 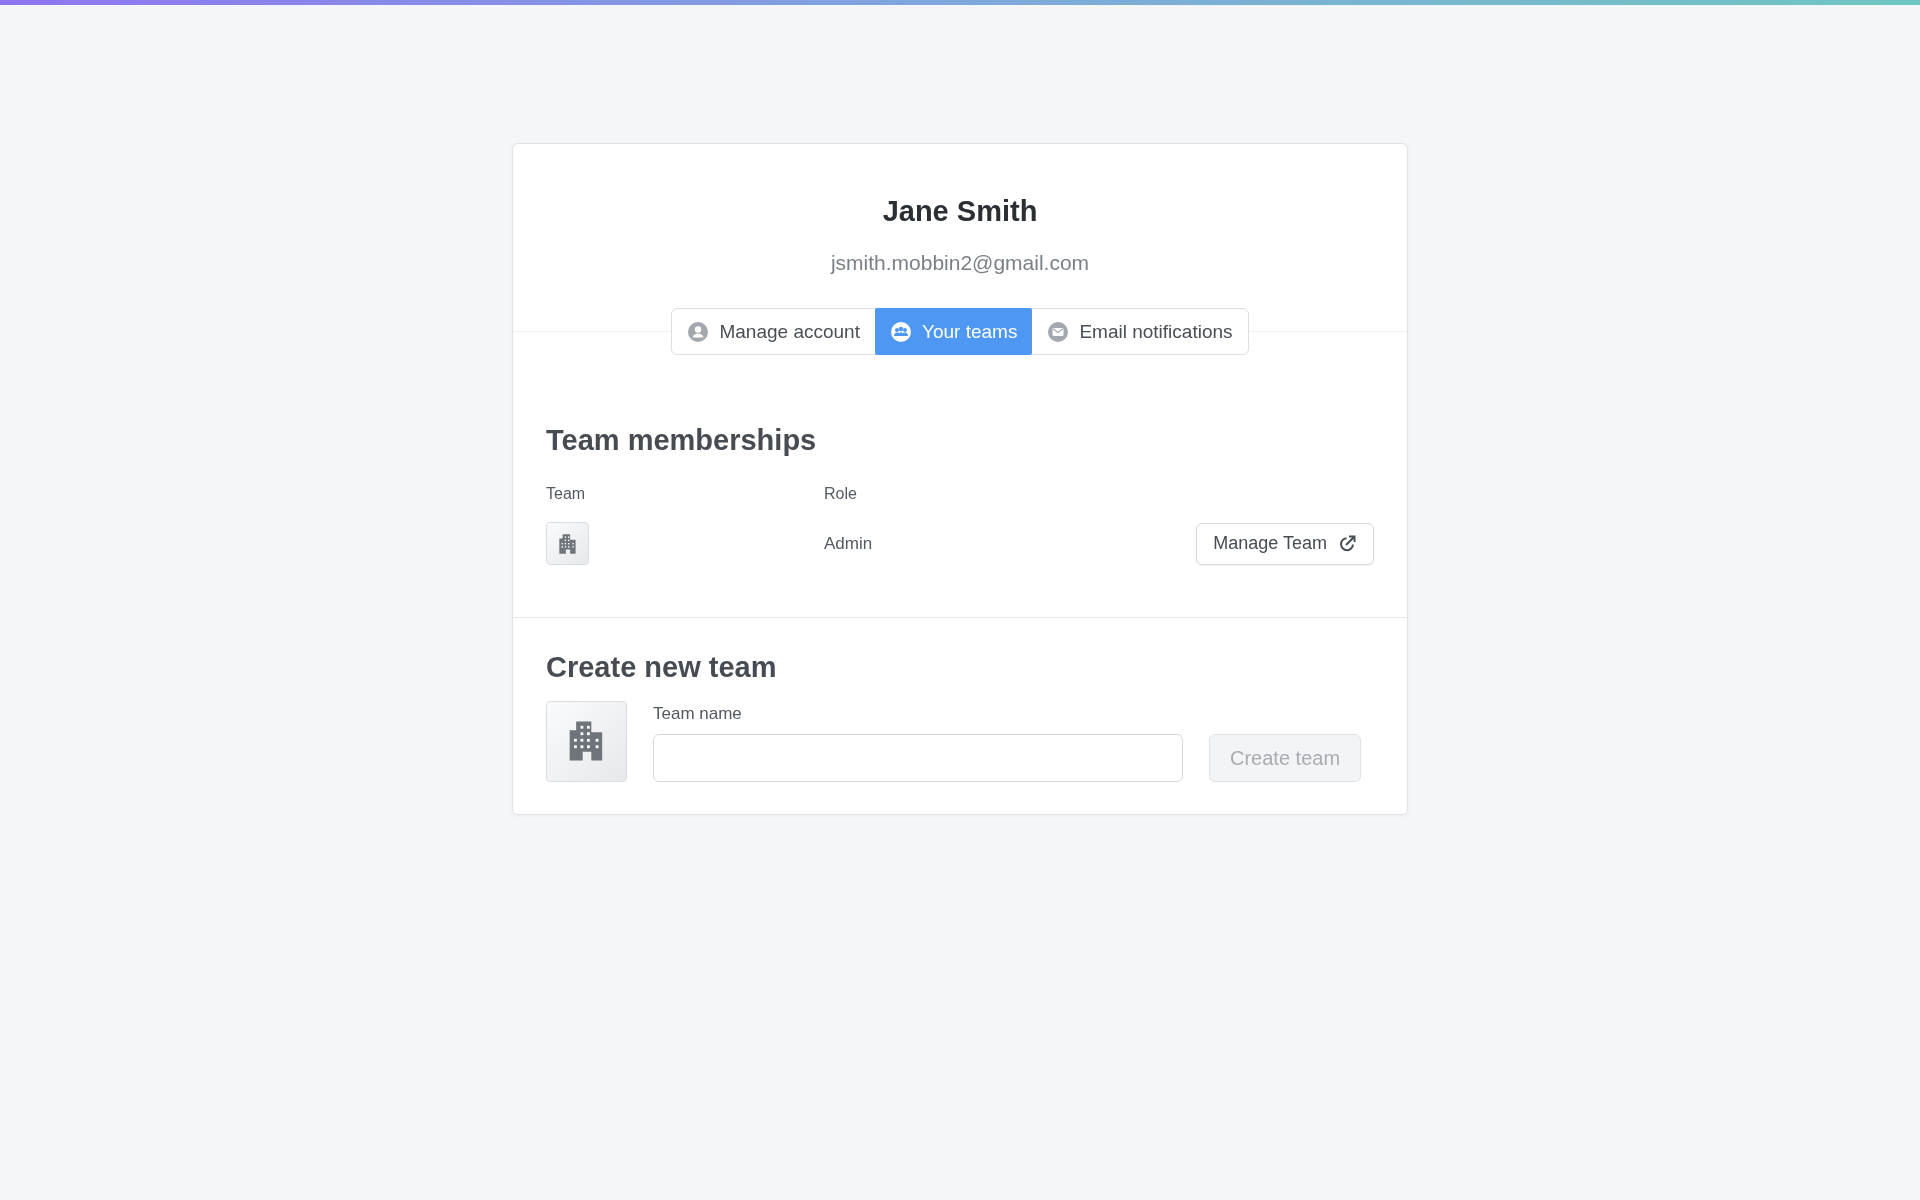 What do you see at coordinates (960, 211) in the screenshot?
I see `user-name: Jane Smith` at bounding box center [960, 211].